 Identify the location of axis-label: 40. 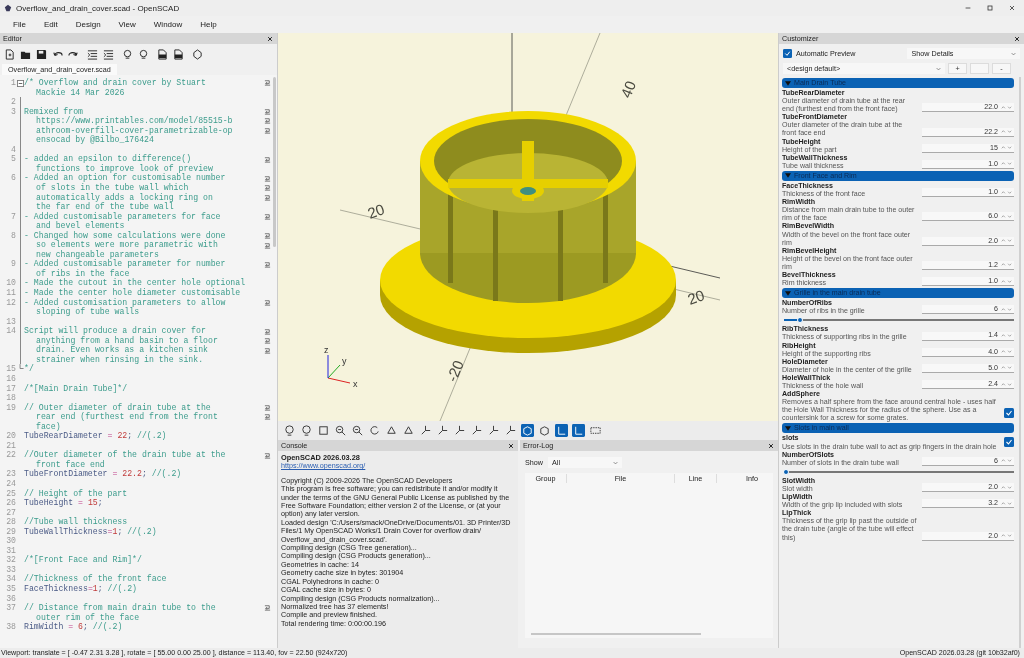
(628, 89).